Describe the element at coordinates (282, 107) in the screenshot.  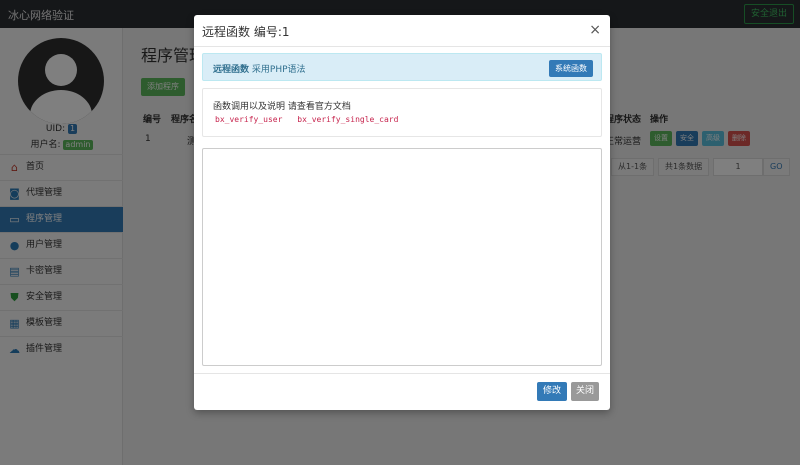
I see `doc-text: 函数调用以及说明 请查看官方文档` at that location.